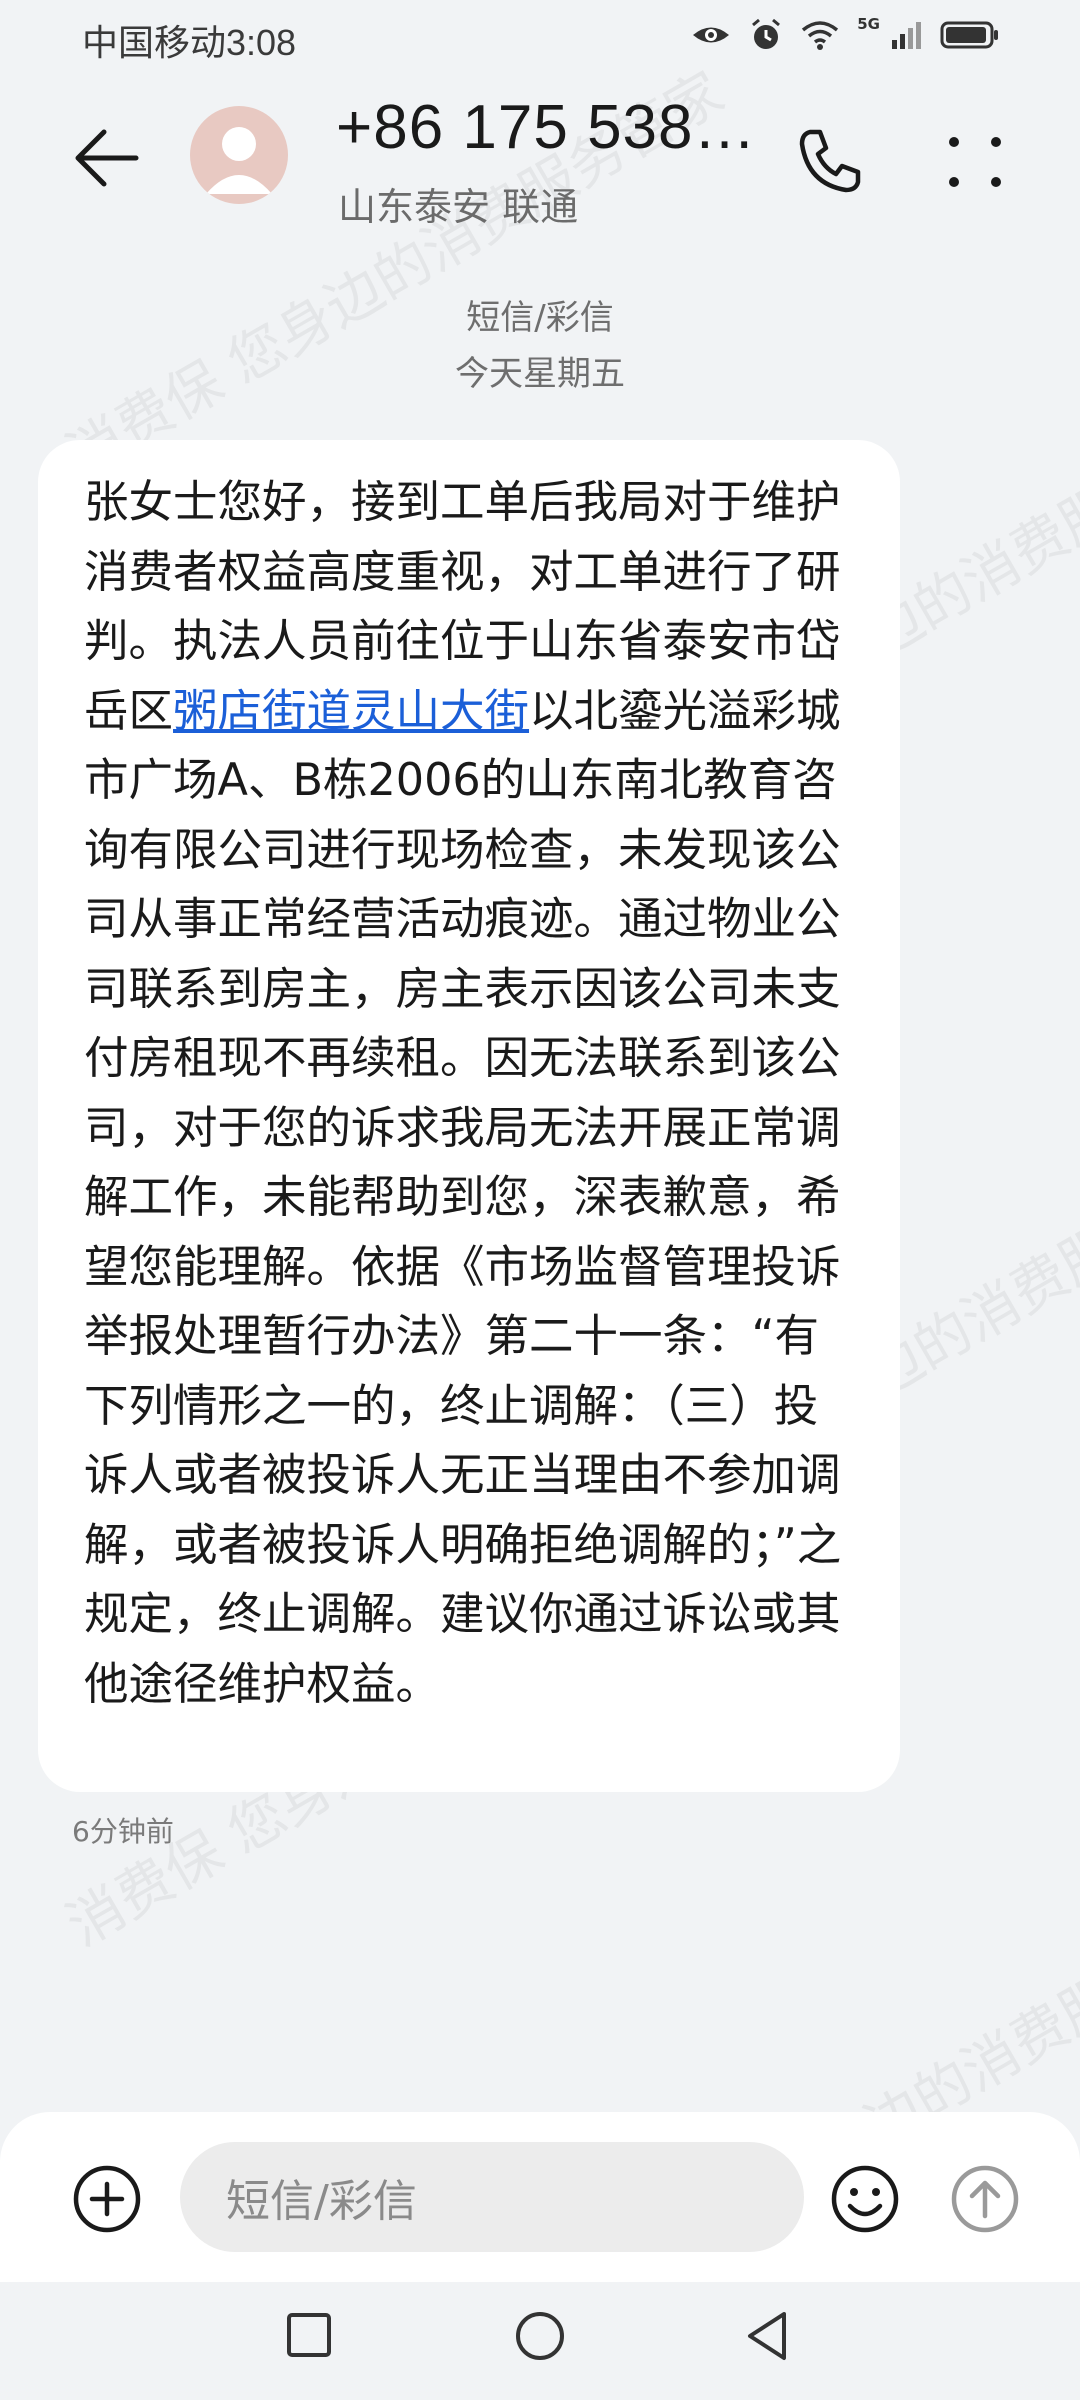 Image resolution: width=1080 pixels, height=2400 pixels. I want to click on call-button, so click(830, 160).